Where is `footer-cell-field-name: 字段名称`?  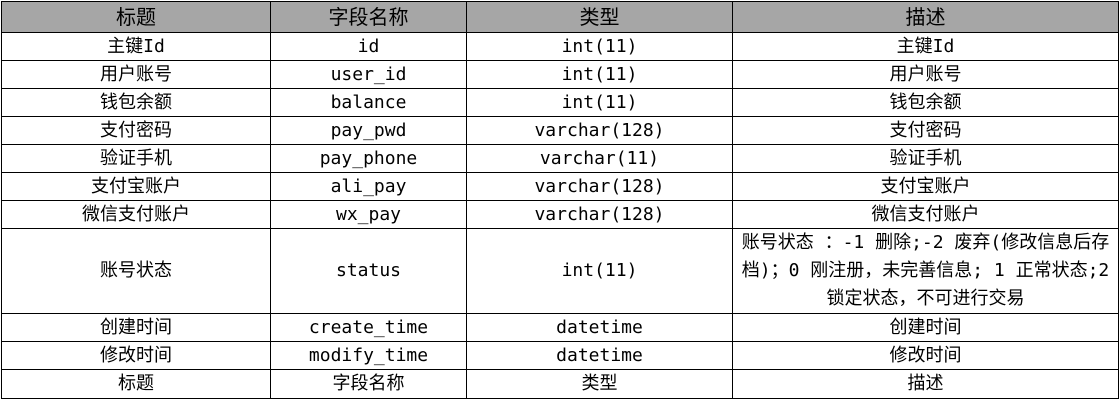
footer-cell-field-name: 字段名称 is located at coordinates (368, 384).